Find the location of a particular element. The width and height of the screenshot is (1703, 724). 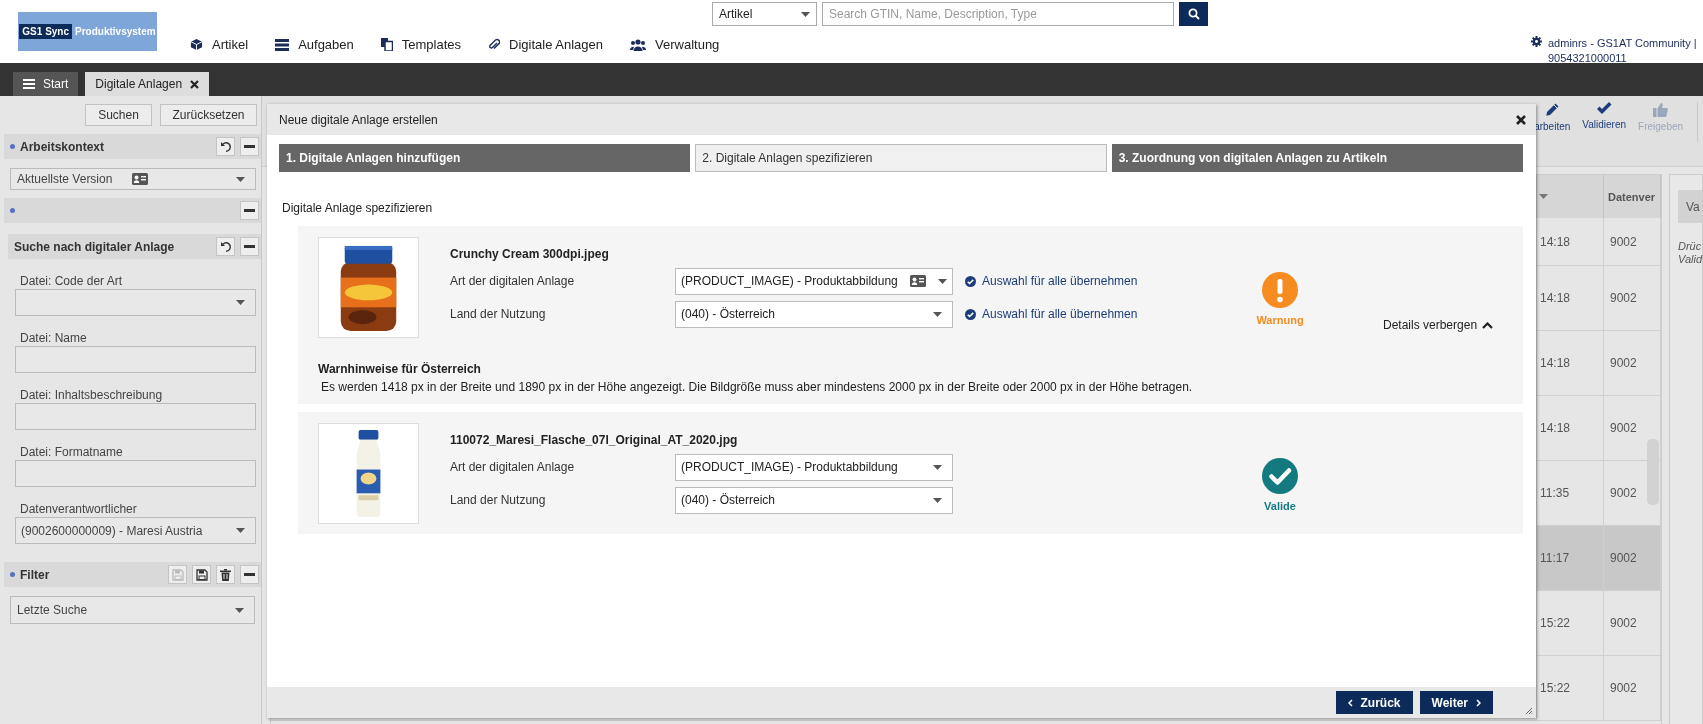

bullet-icon is located at coordinates (12, 210).